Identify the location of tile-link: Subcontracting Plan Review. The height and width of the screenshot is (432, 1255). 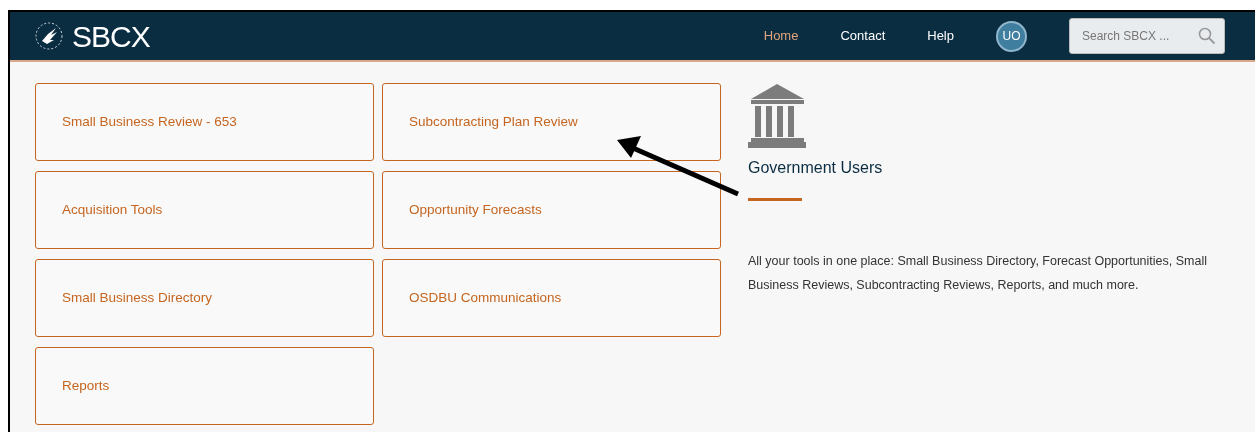
(551, 122).